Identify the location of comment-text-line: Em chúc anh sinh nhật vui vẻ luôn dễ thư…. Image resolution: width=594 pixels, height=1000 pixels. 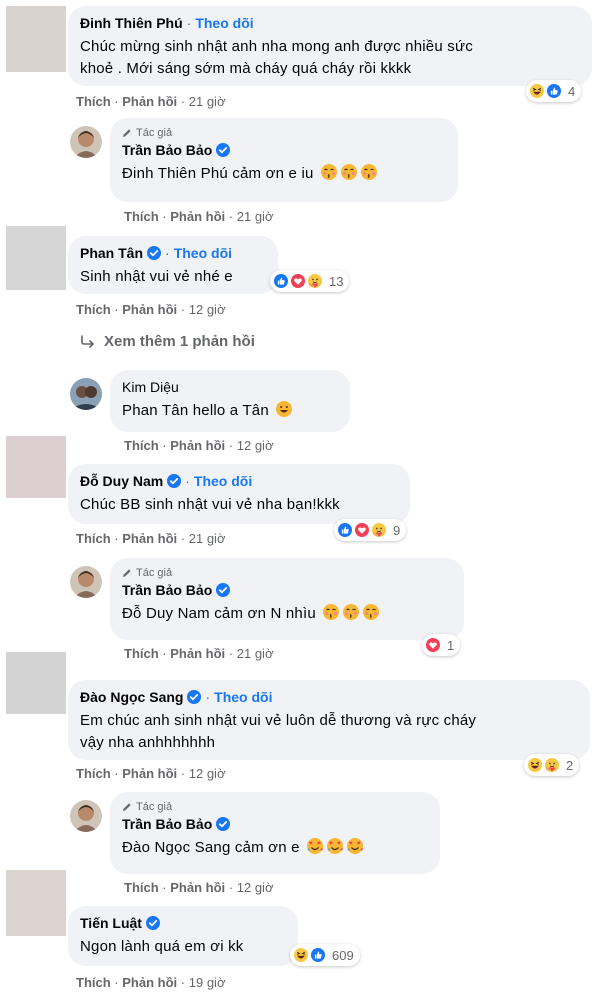
(278, 720).